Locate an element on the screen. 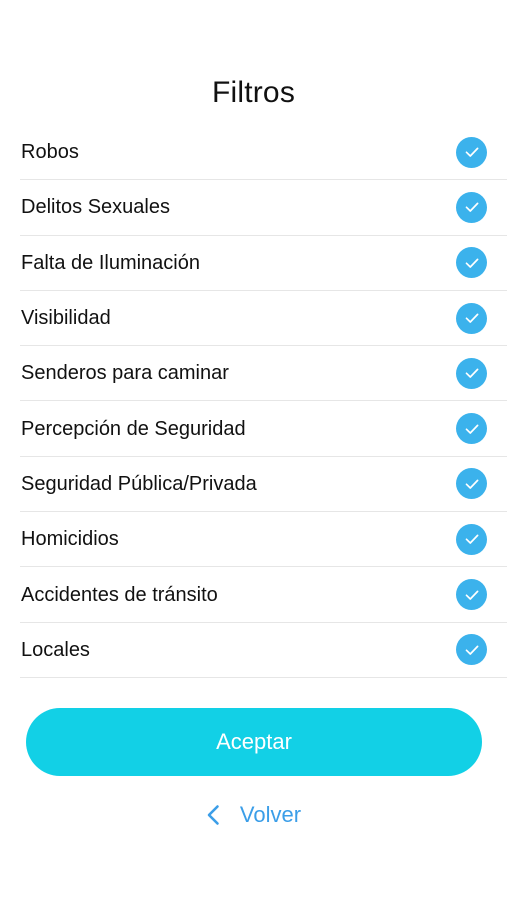 The width and height of the screenshot is (507, 900). filter-item-senderos-para-caminar: Senderos para caminar is located at coordinates (263, 374).